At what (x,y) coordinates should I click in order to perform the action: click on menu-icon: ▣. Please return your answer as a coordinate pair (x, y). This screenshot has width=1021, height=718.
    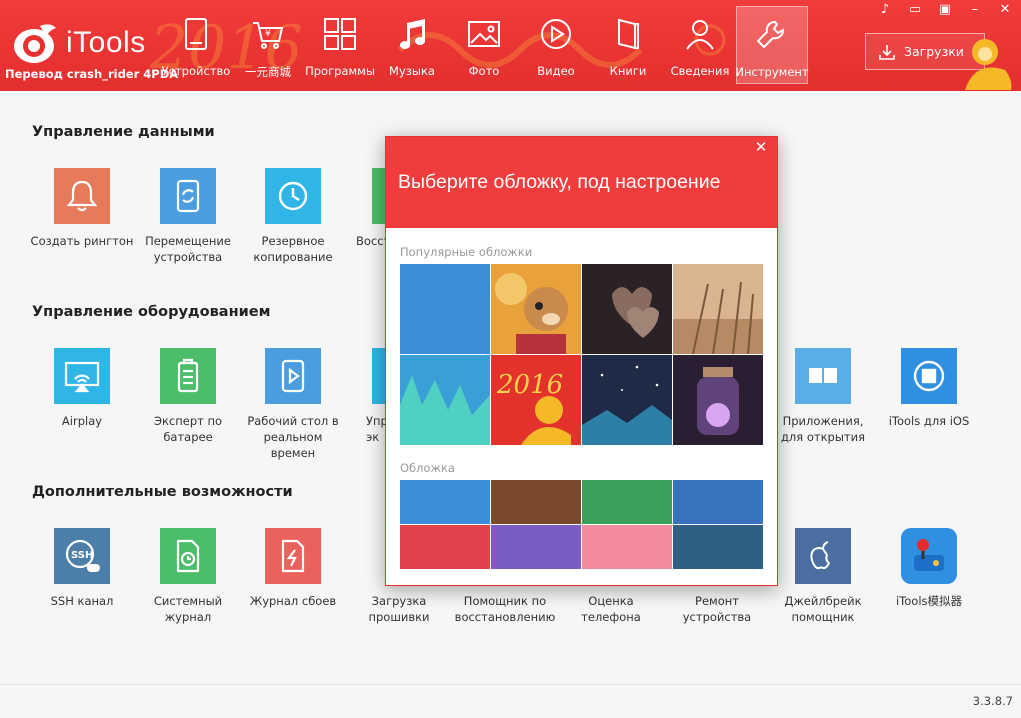
    Looking at the image, I should click on (945, 10).